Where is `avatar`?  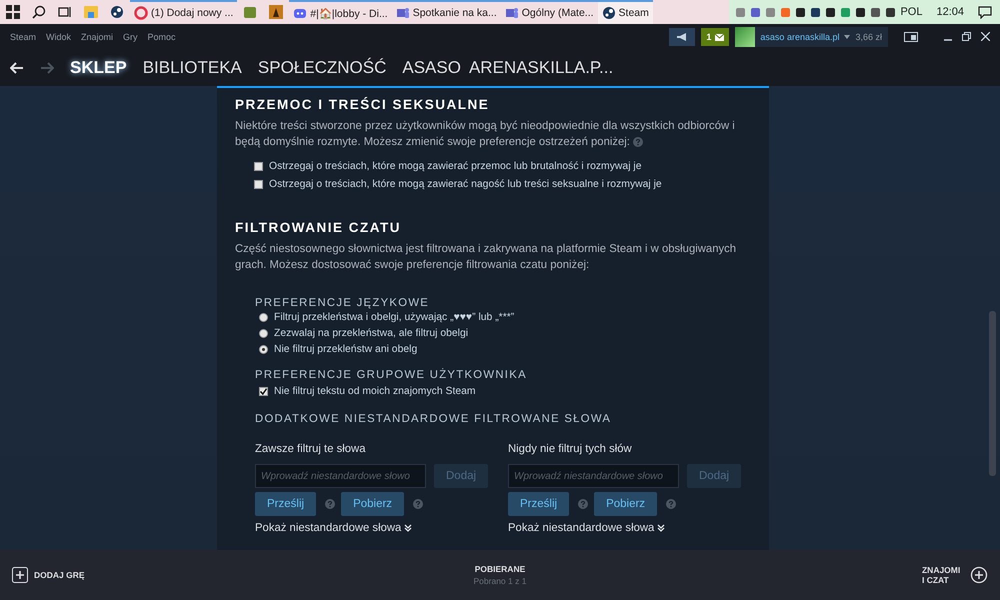
avatar is located at coordinates (745, 37).